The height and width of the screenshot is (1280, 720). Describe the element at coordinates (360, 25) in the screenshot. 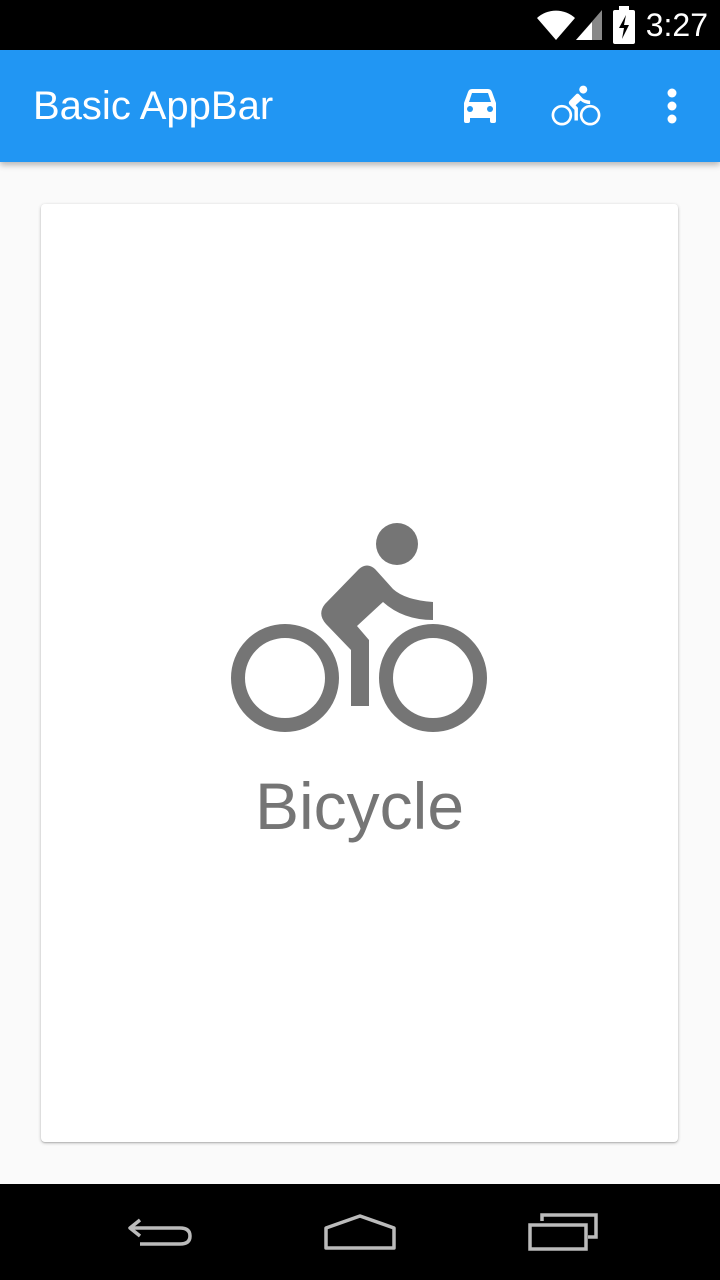

I see `status-bar: 3:27` at that location.